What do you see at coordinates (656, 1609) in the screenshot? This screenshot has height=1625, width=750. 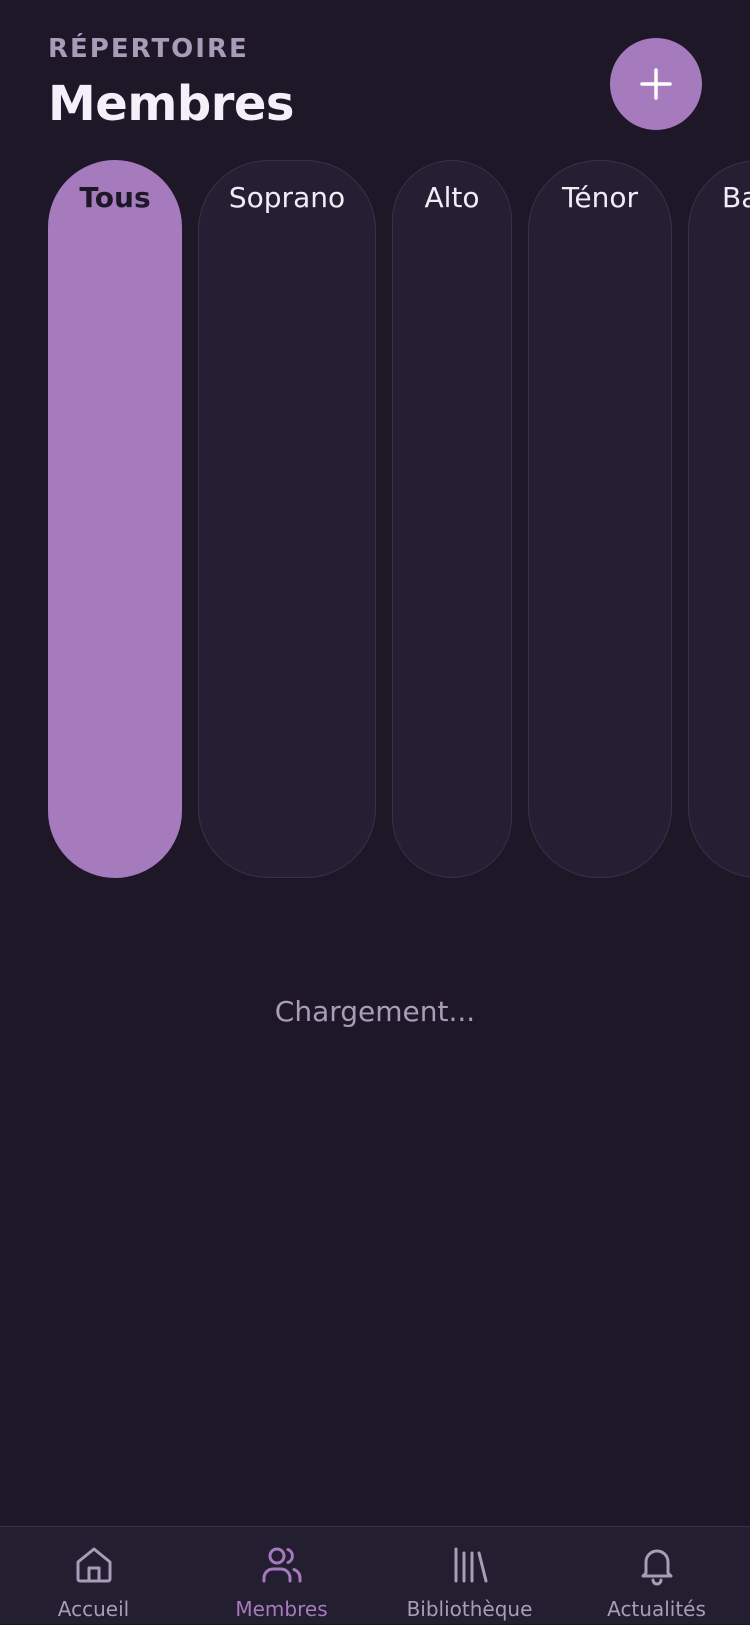 I see `nav-label: Actualités` at bounding box center [656, 1609].